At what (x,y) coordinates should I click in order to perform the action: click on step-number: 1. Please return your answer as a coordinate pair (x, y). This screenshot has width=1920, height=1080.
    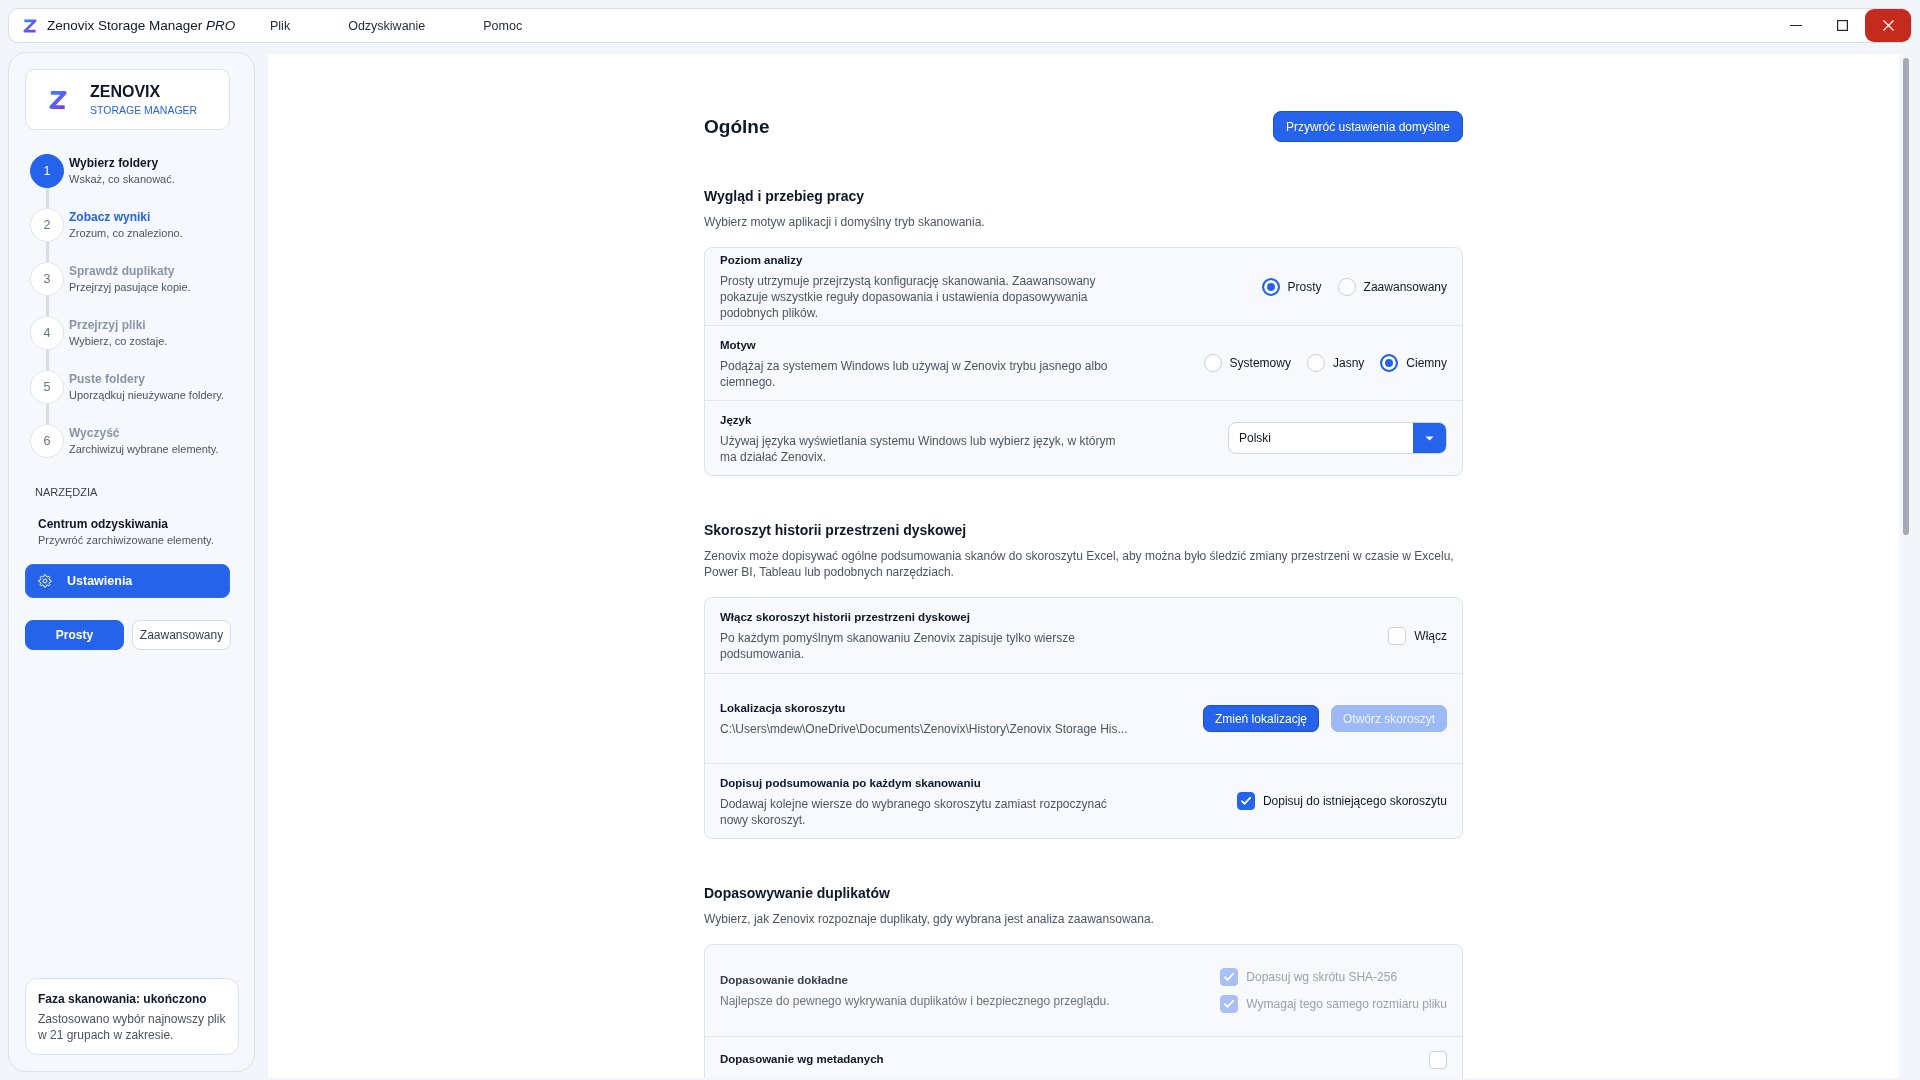
    Looking at the image, I should click on (47, 171).